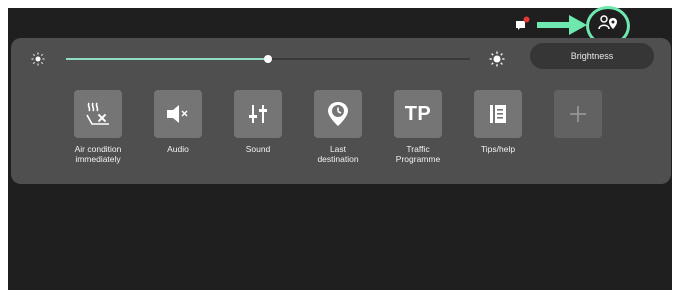 This screenshot has width=675, height=292. I want to click on air-condition-icon, so click(97, 113).